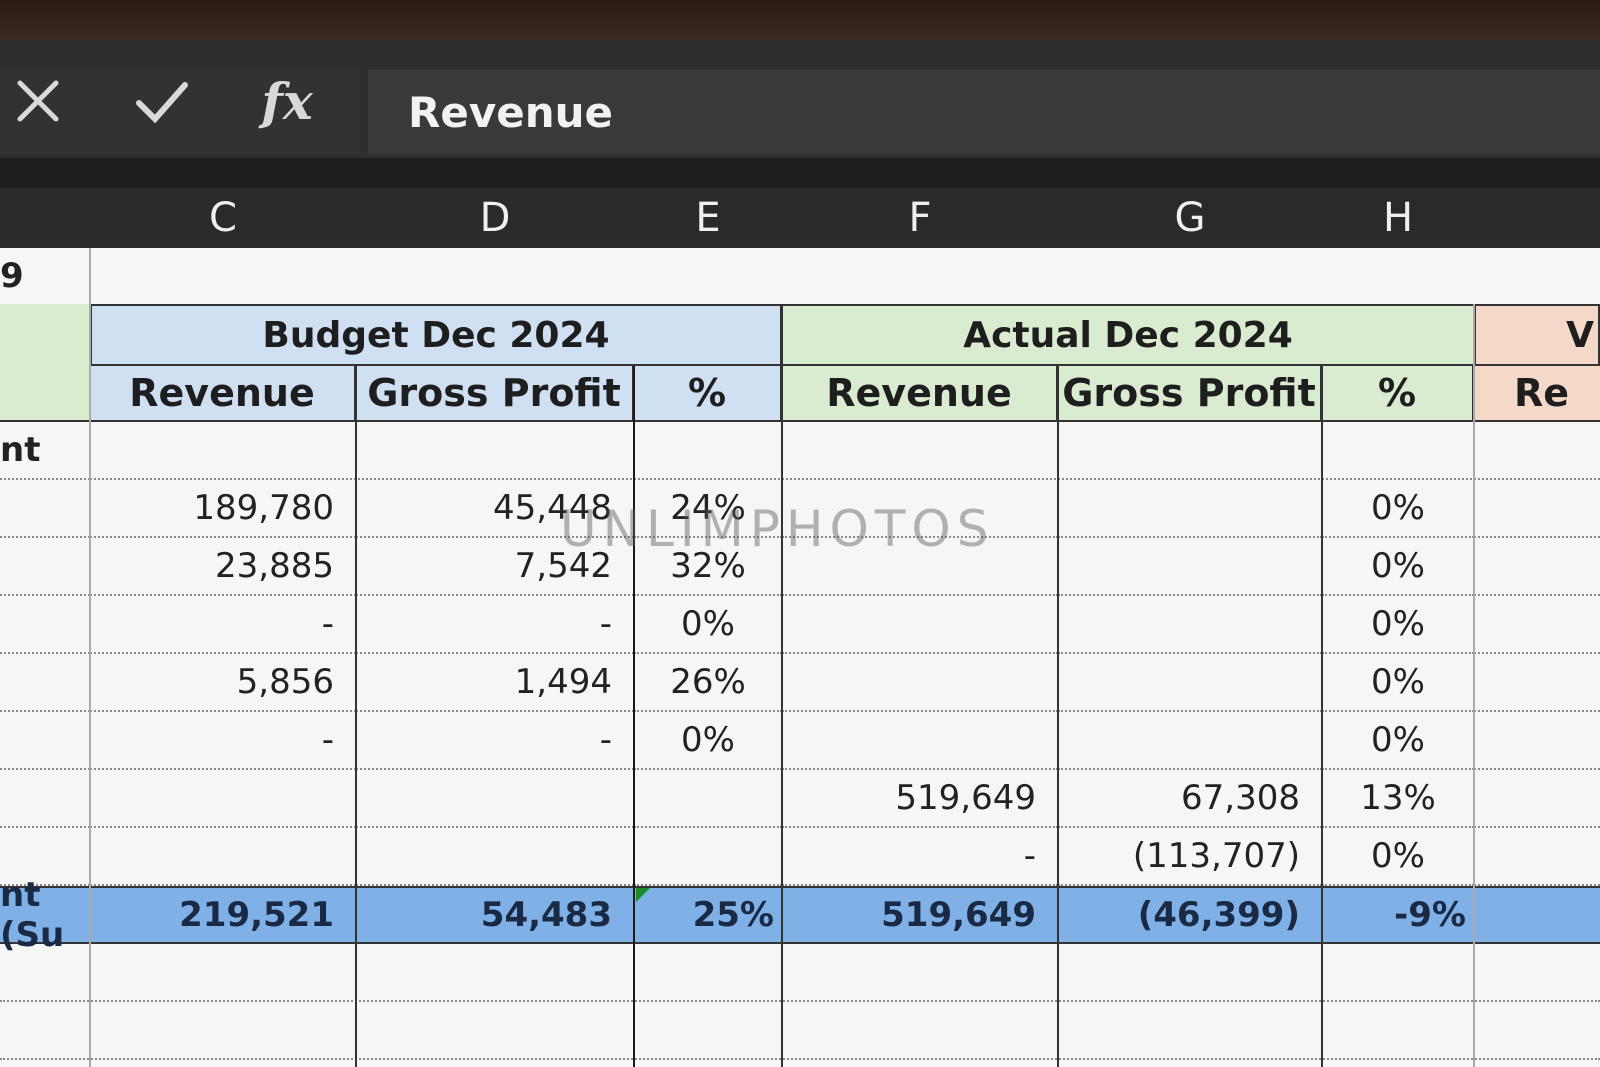  I want to click on error-indicator-icon, so click(643, 895).